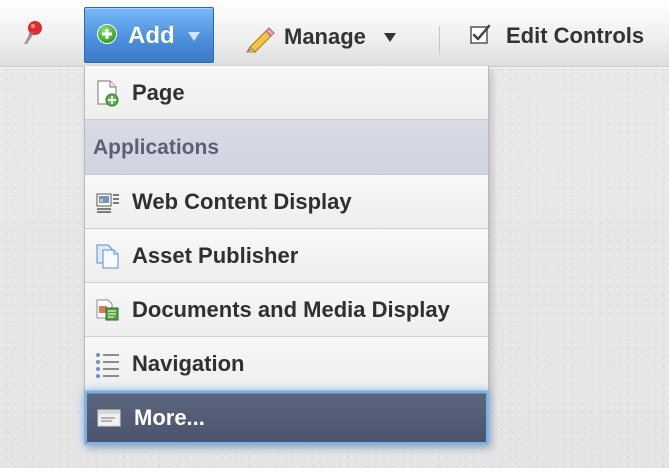  I want to click on menu-item-documents-and-media-display: Documents and Media Display, so click(286, 310).